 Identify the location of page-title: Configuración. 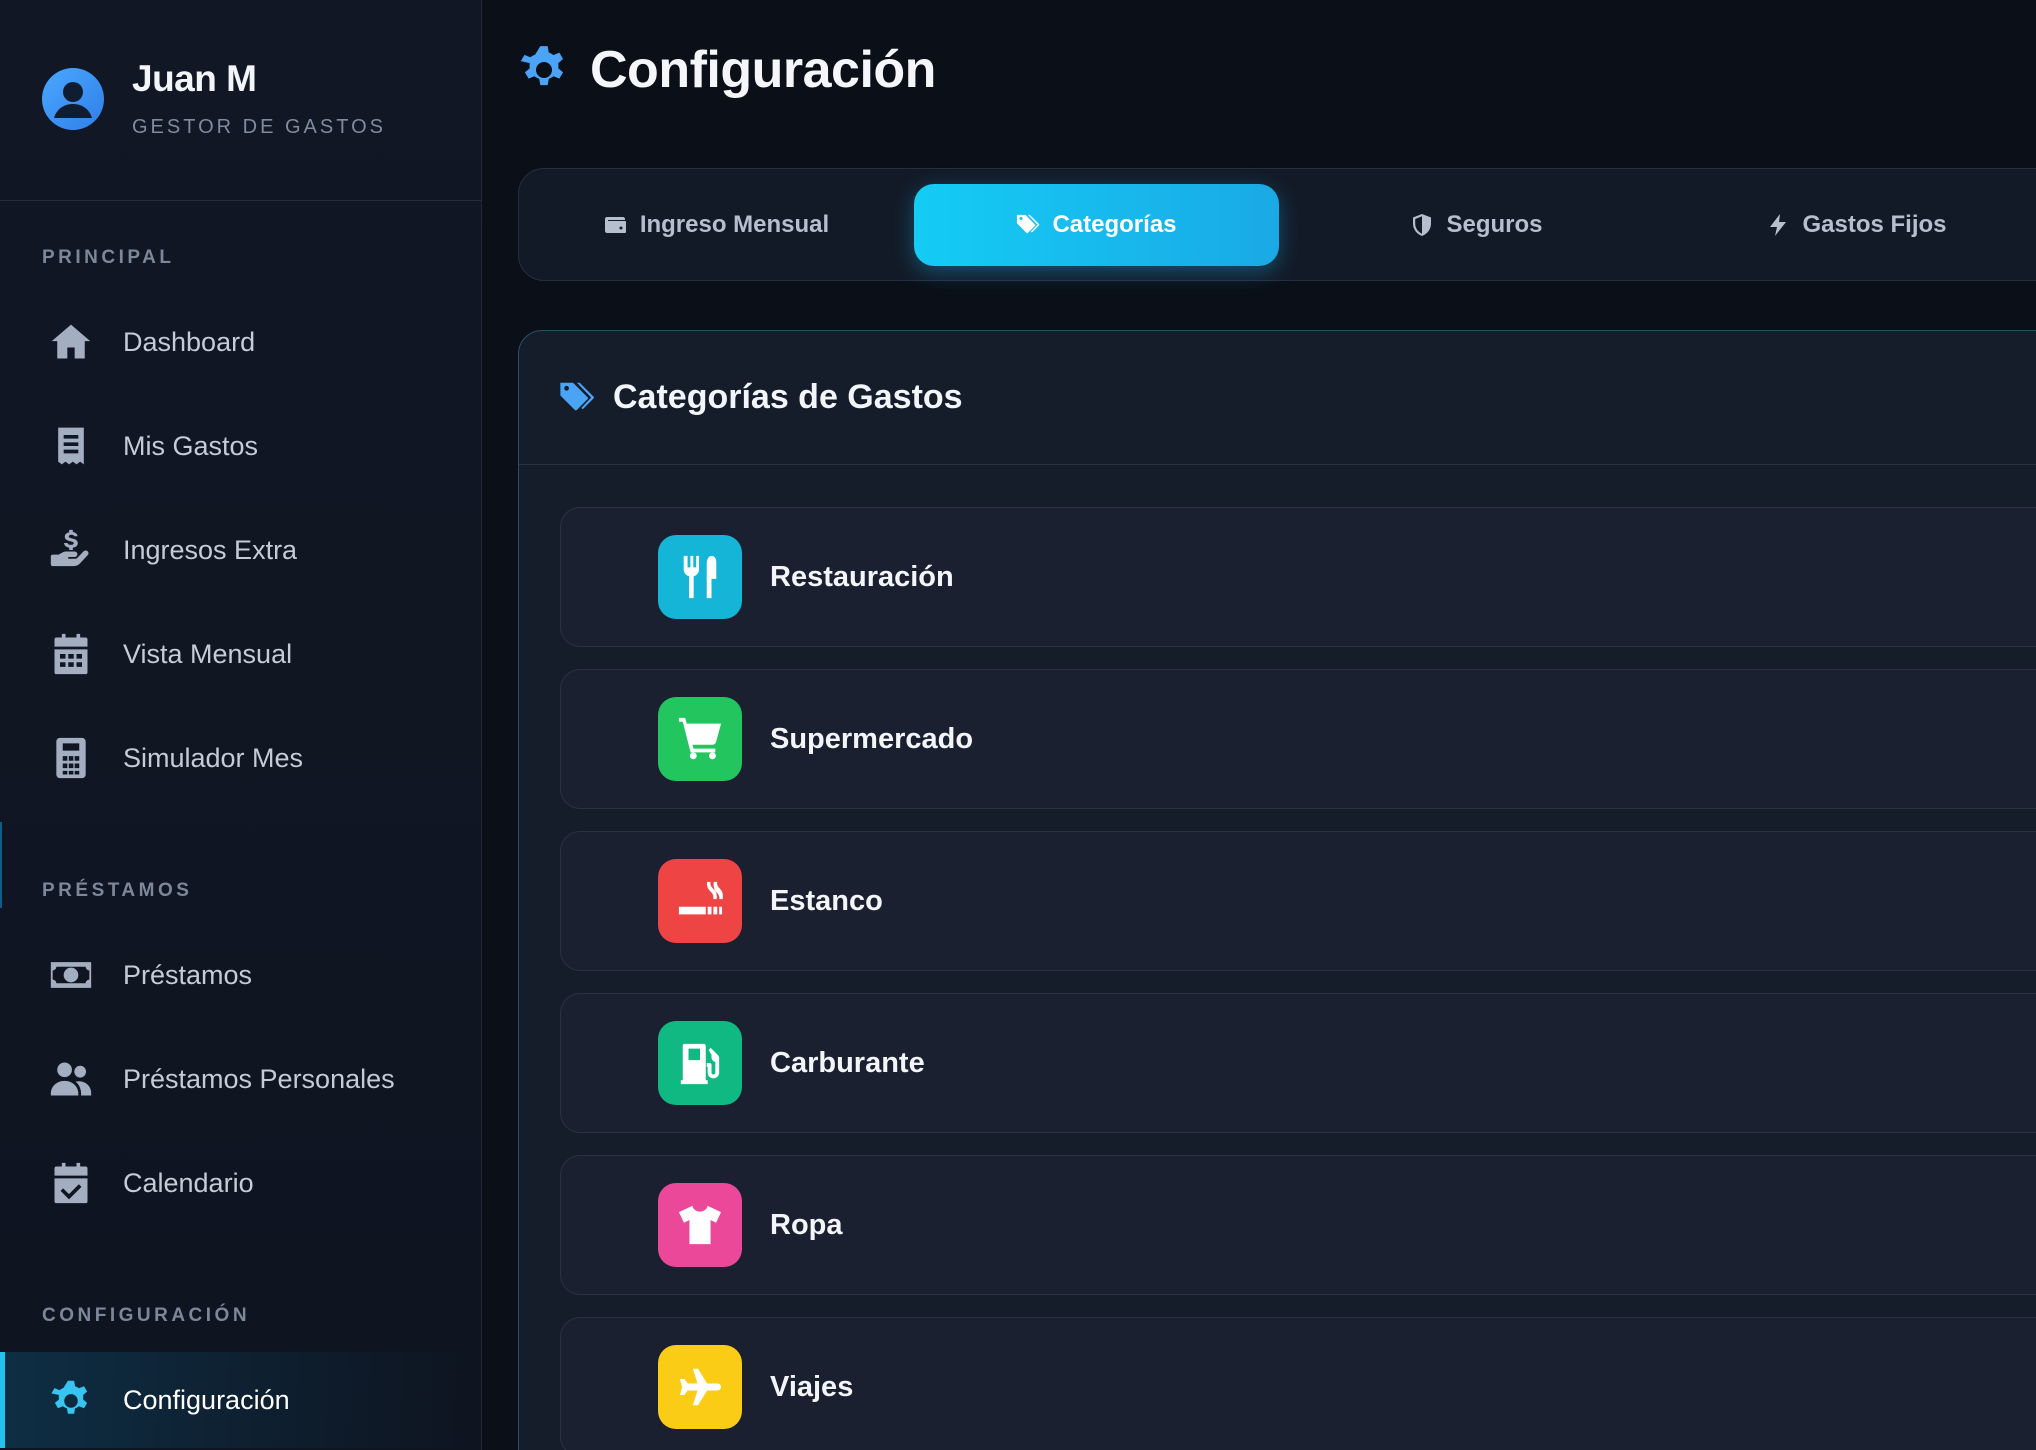
(763, 70).